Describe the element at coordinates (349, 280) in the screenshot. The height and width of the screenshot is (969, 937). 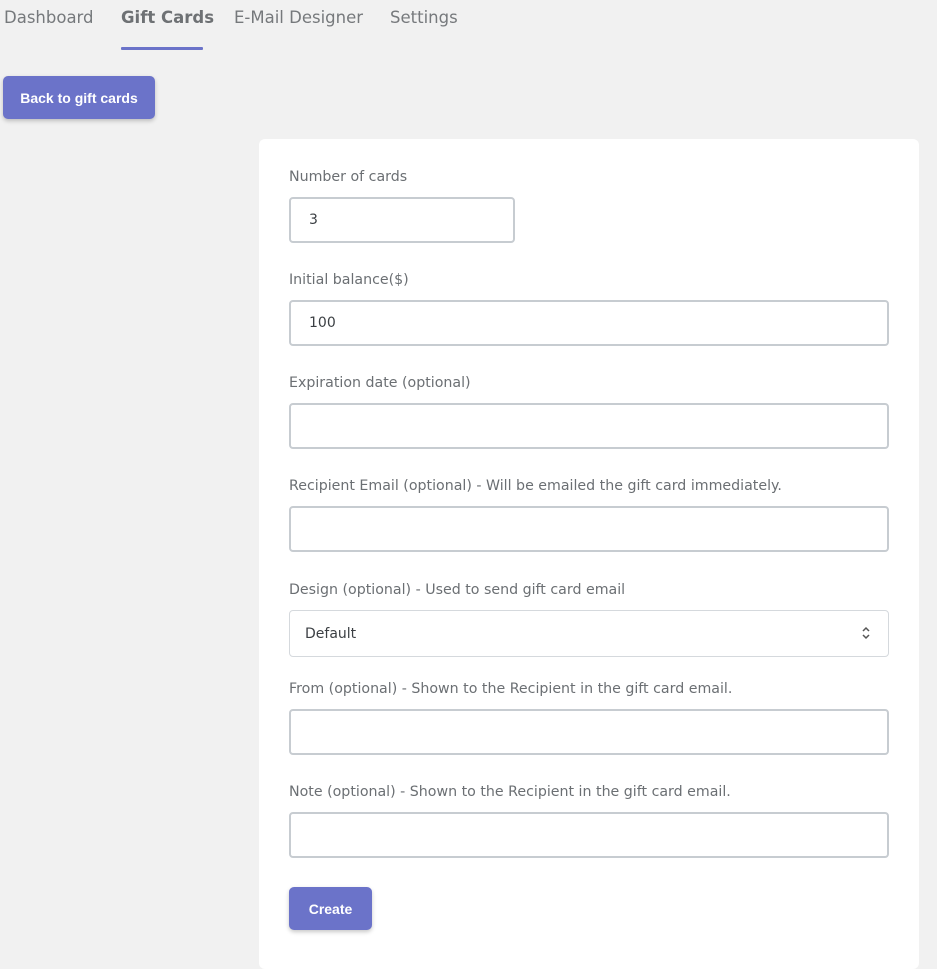
I see `initial-balance-label: Initial balance($)` at that location.